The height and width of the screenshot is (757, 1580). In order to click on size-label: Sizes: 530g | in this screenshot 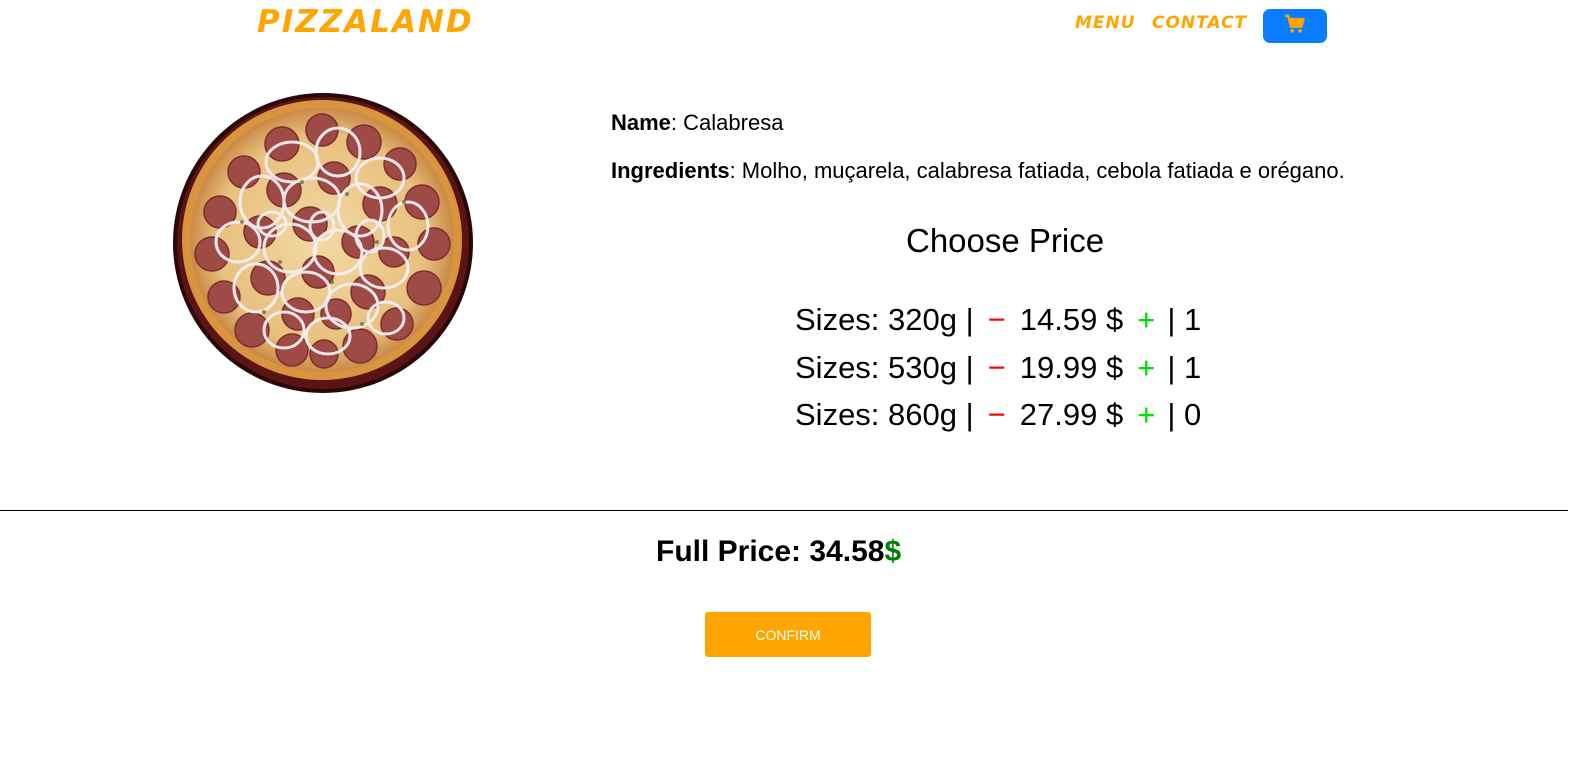, I will do `click(884, 367)`.